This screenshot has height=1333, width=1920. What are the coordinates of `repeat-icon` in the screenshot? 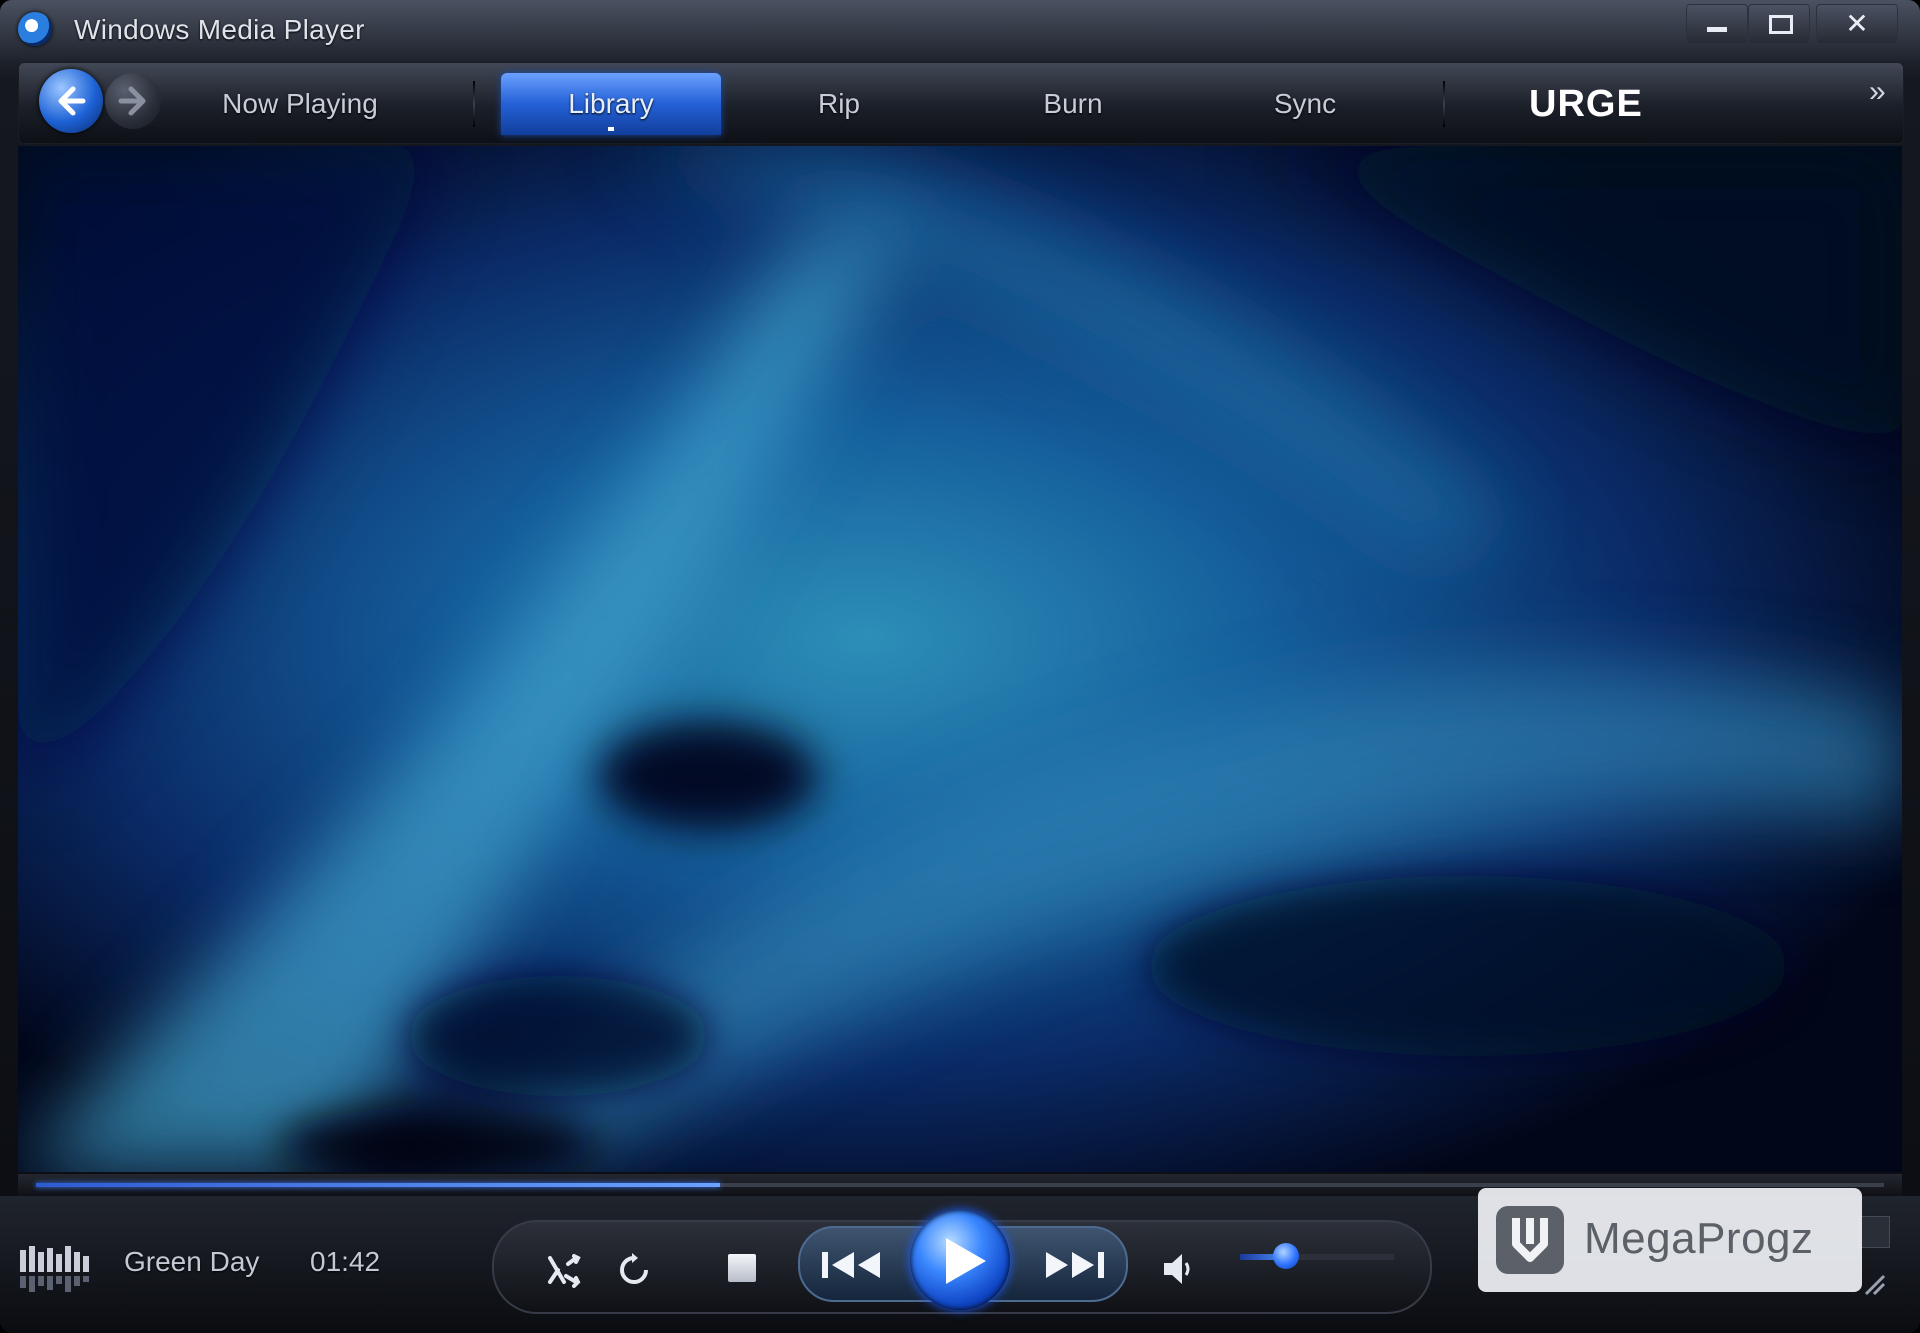 It's located at (634, 1270).